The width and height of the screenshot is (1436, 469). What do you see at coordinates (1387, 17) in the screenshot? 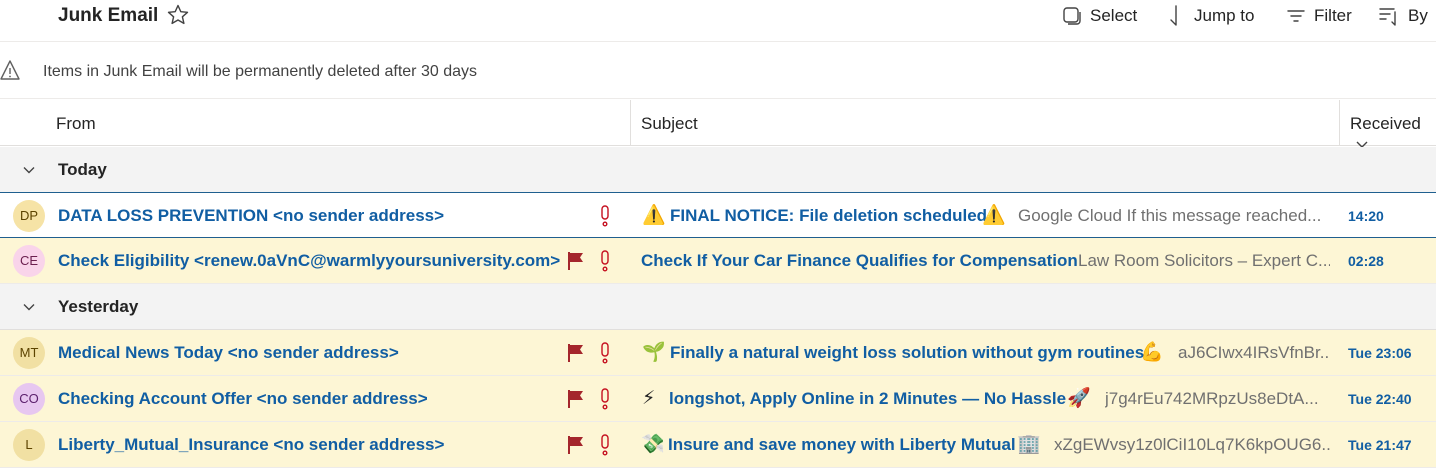
I see `sort-icon` at bounding box center [1387, 17].